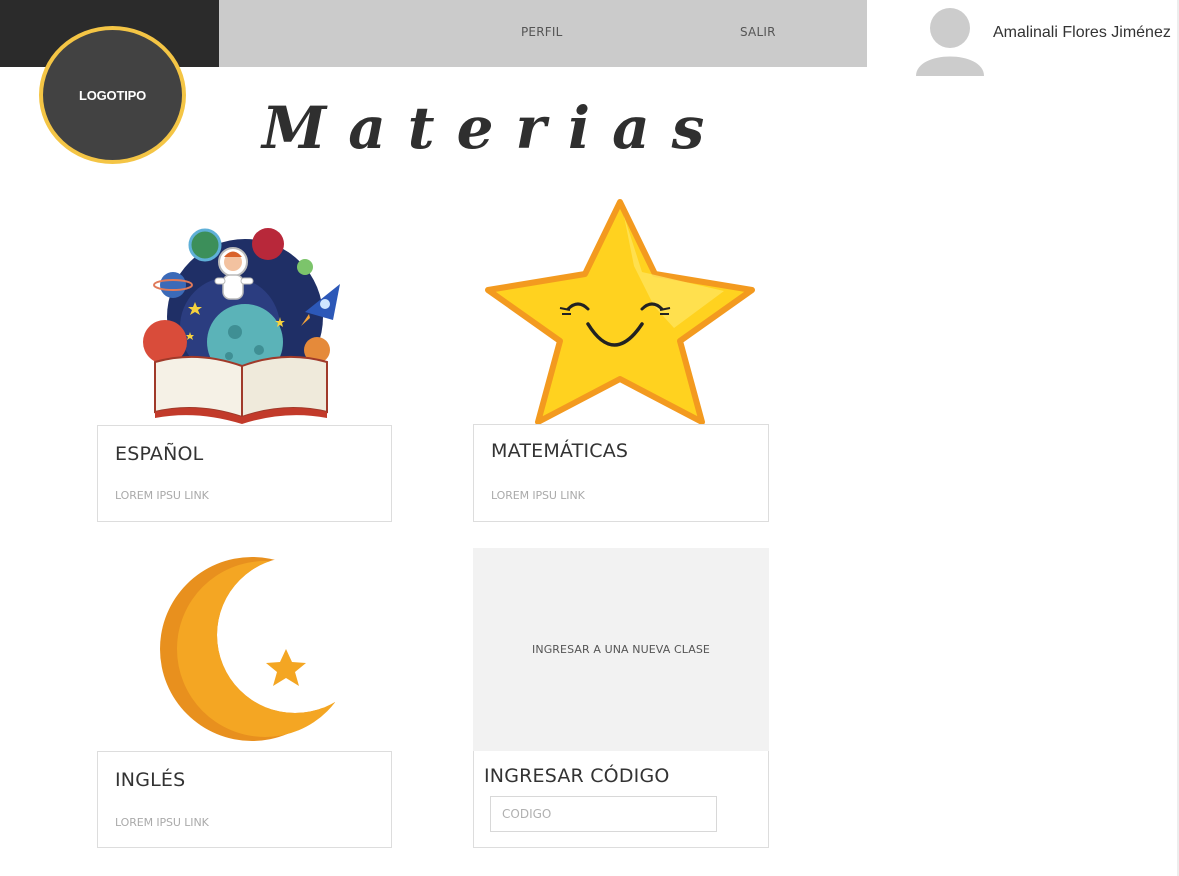  Describe the element at coordinates (159, 454) in the screenshot. I see `subject-title: ESPAÑOL` at that location.